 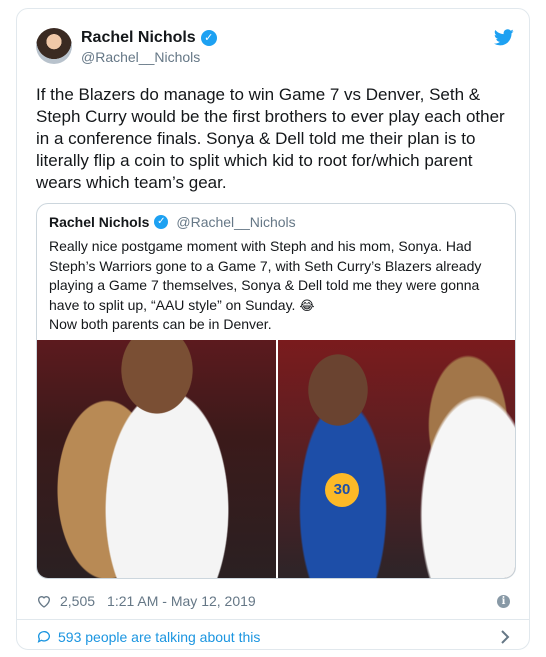 I want to click on like-count: 2,505, so click(x=77, y=601).